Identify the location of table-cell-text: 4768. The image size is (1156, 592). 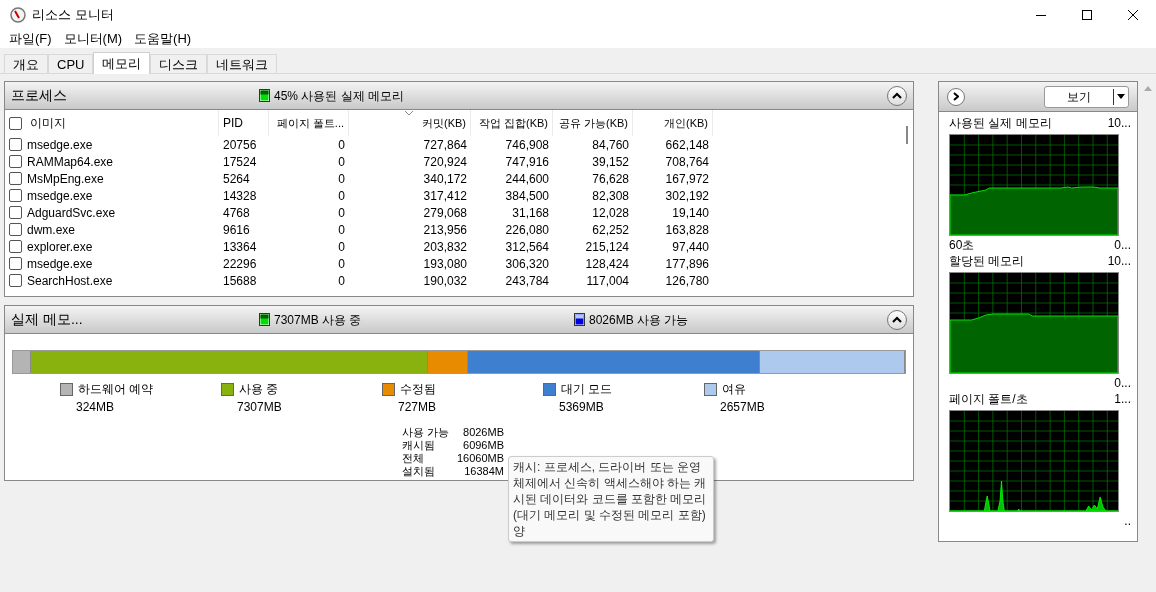
(236, 213).